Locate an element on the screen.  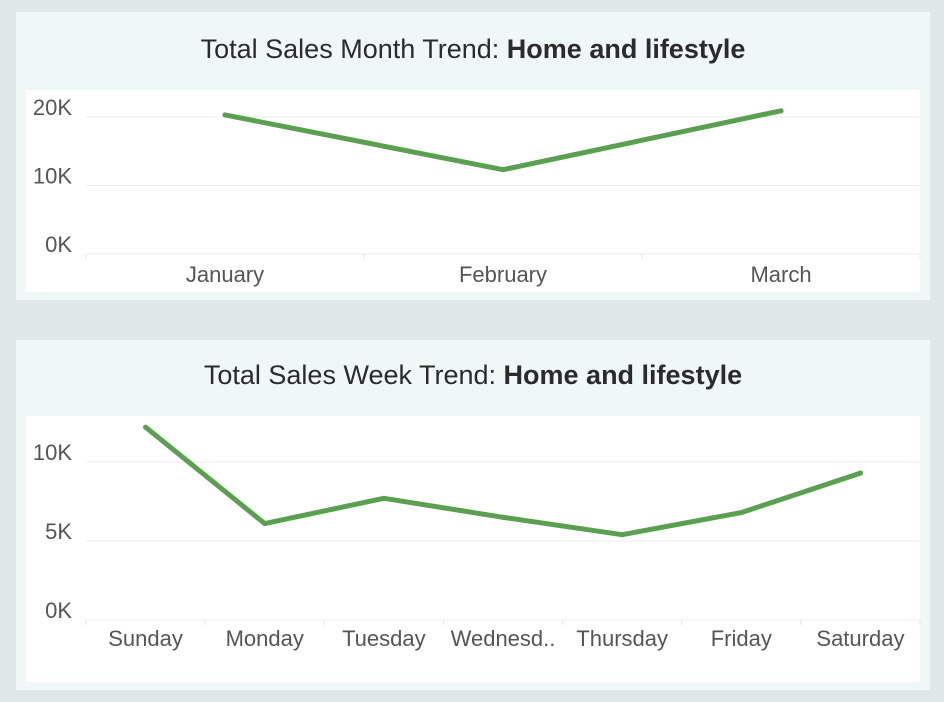
month-y-tick-label: 0K is located at coordinates (58, 244).